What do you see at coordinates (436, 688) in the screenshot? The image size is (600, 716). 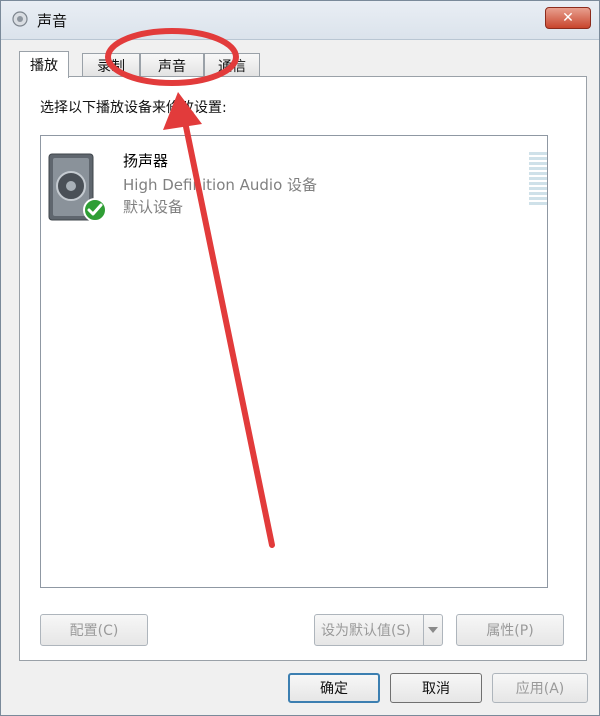 I see `cancel-button: 取消` at bounding box center [436, 688].